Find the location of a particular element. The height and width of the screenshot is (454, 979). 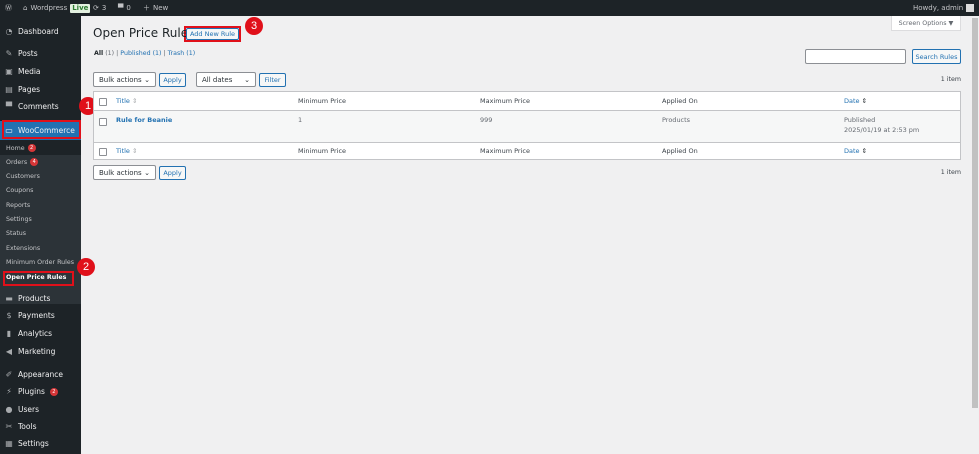

submenu-item-orders: Orders 4 is located at coordinates (22, 162).